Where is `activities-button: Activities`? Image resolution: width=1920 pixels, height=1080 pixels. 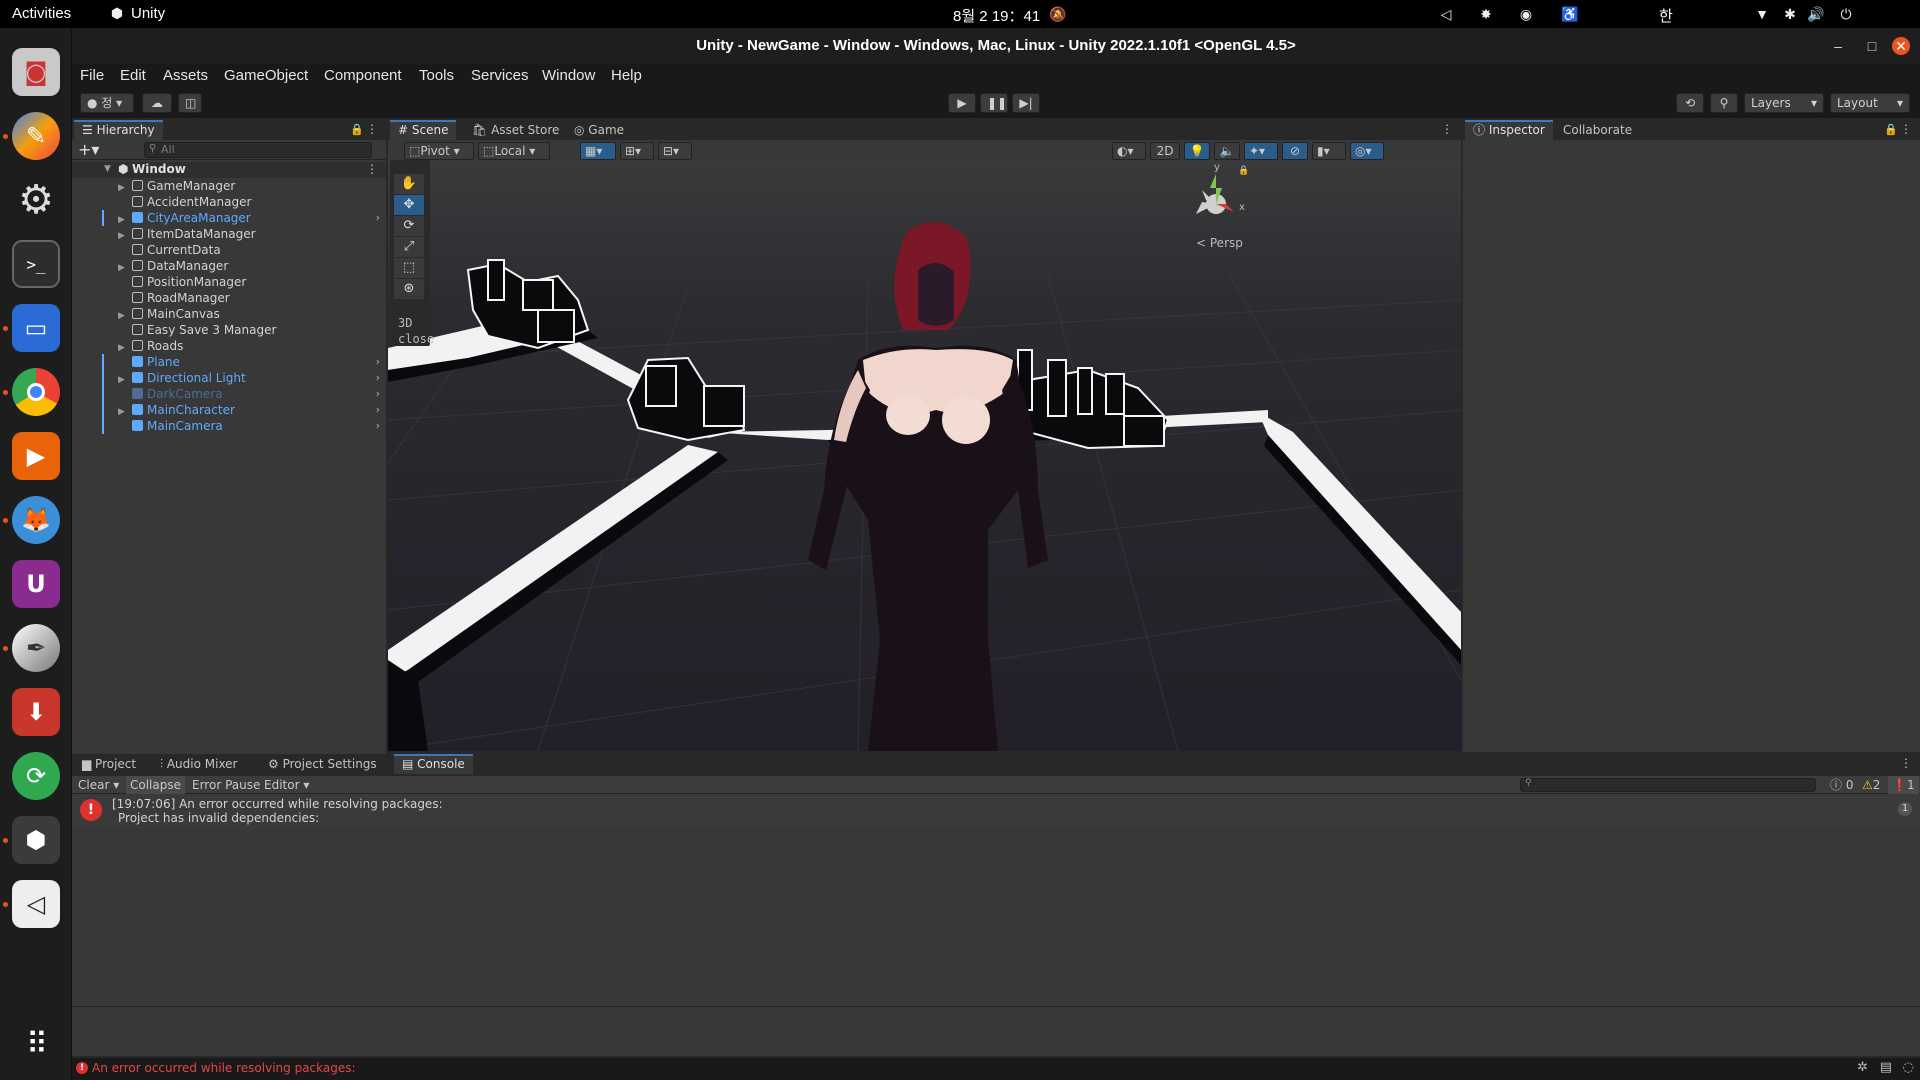
activities-button: Activities is located at coordinates (41, 13).